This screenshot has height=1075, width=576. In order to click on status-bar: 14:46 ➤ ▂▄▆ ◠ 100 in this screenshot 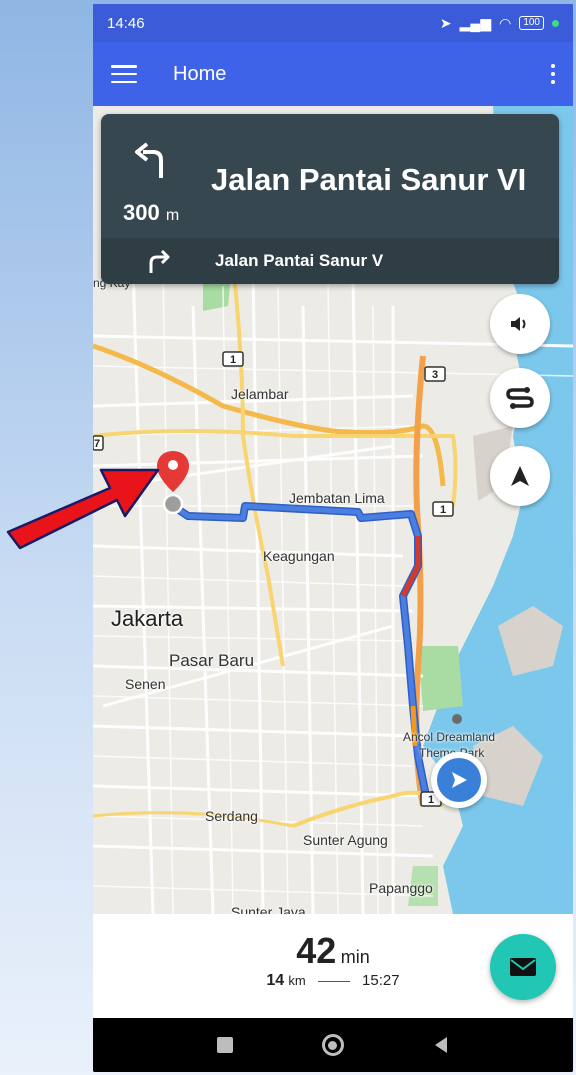, I will do `click(333, 23)`.